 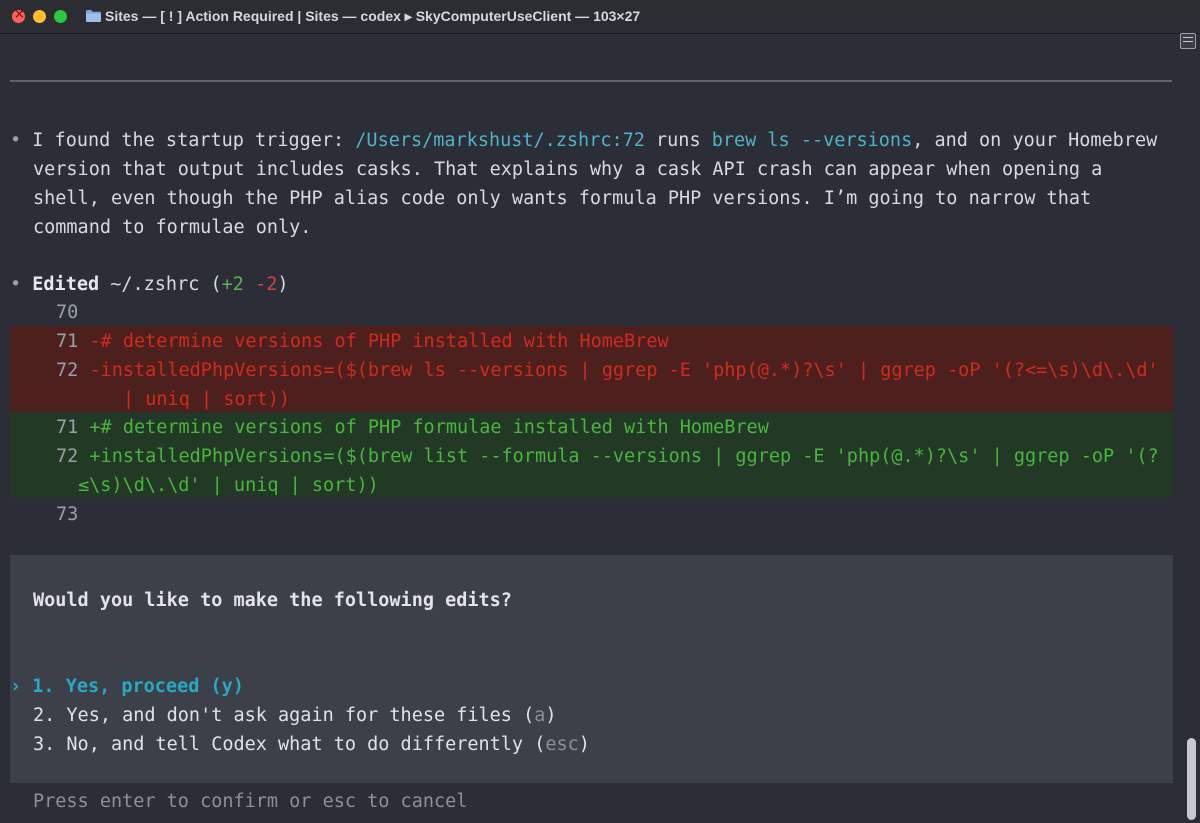 What do you see at coordinates (540, 715) in the screenshot?
I see `option-shortcut: a` at bounding box center [540, 715].